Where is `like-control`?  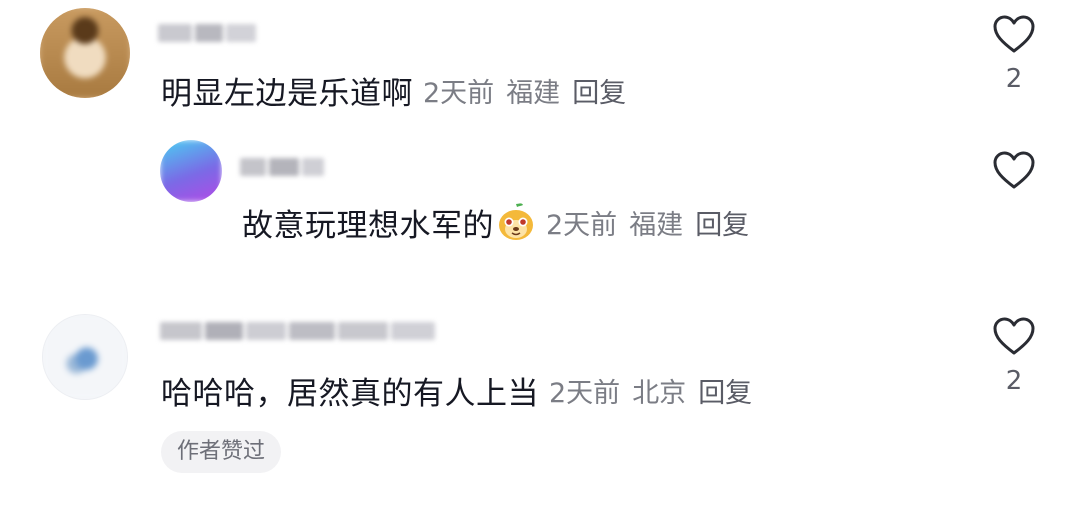 like-control is located at coordinates (1014, 175).